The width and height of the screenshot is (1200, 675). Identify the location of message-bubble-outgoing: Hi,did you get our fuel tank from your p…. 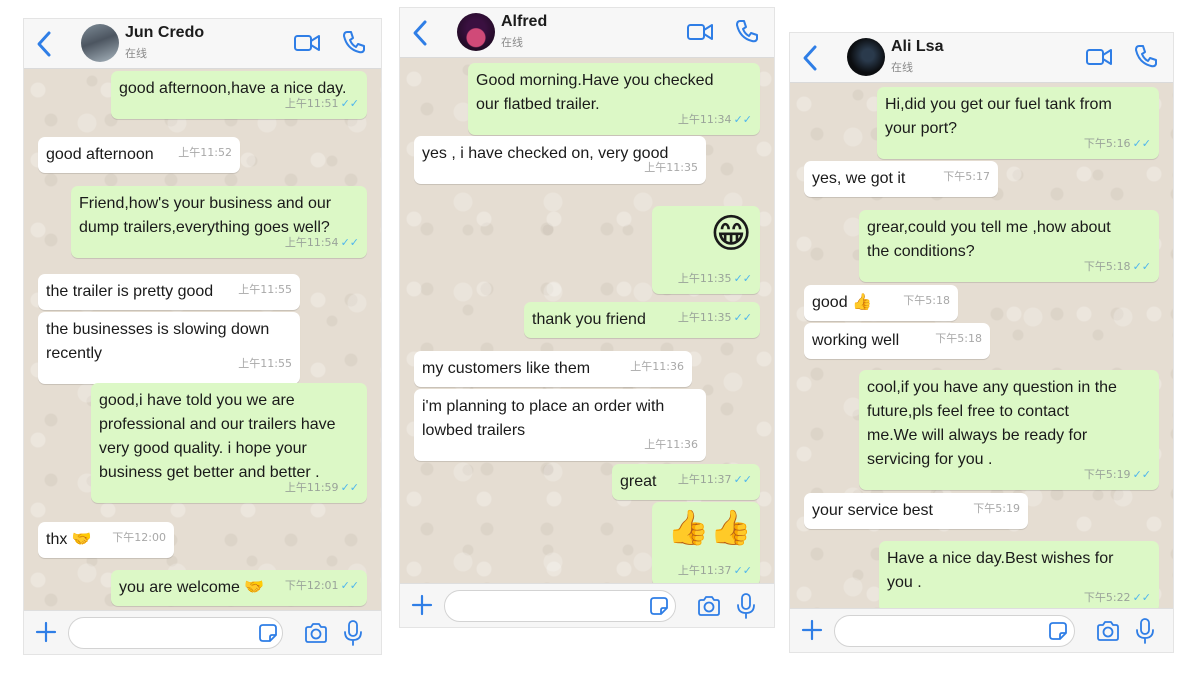
(1018, 123).